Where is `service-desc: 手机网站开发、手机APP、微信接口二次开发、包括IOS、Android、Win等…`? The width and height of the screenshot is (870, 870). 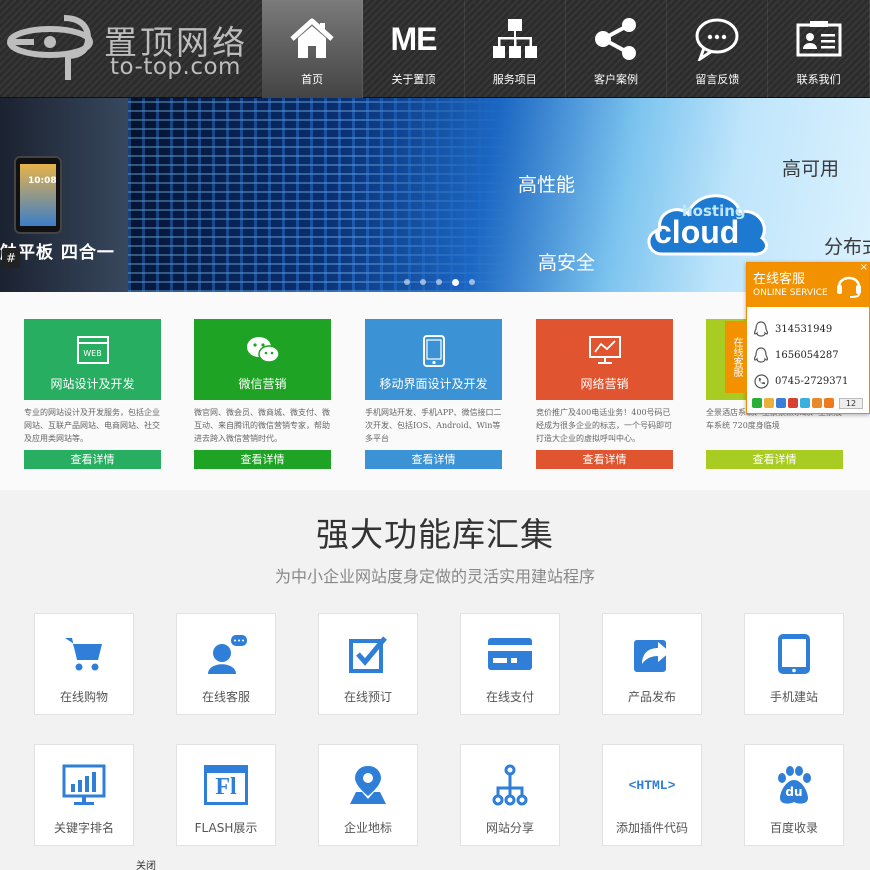 service-desc: 手机网站开发、手机APP、微信接口二次开发、包括IOS、Android、Win等… is located at coordinates (433, 425).